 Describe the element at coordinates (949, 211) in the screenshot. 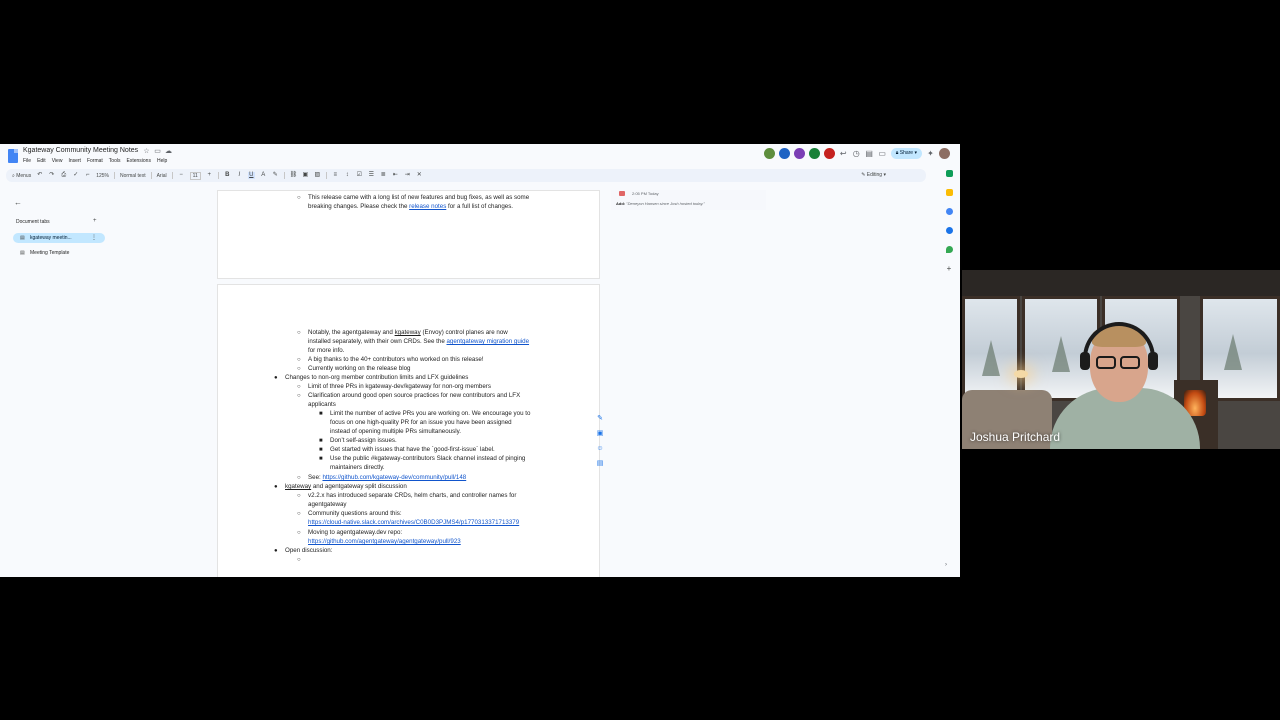

I see `tasks-app-icon` at that location.